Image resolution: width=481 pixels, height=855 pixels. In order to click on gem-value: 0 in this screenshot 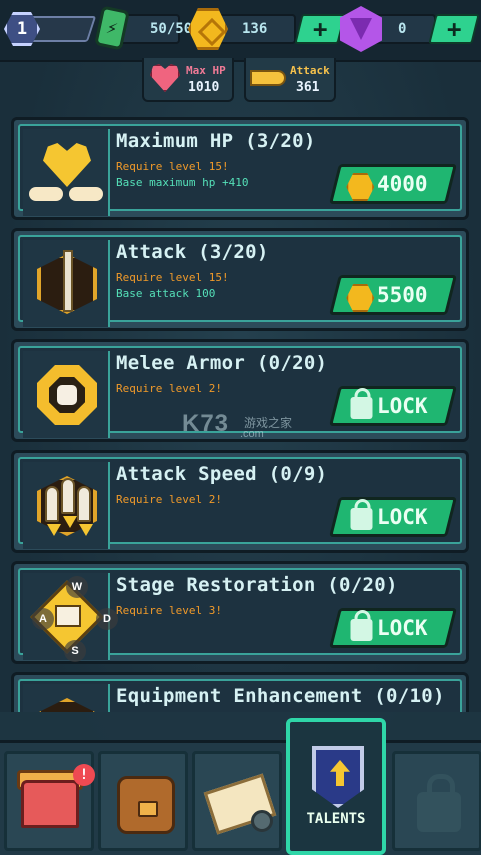, I will do `click(402, 29)`.